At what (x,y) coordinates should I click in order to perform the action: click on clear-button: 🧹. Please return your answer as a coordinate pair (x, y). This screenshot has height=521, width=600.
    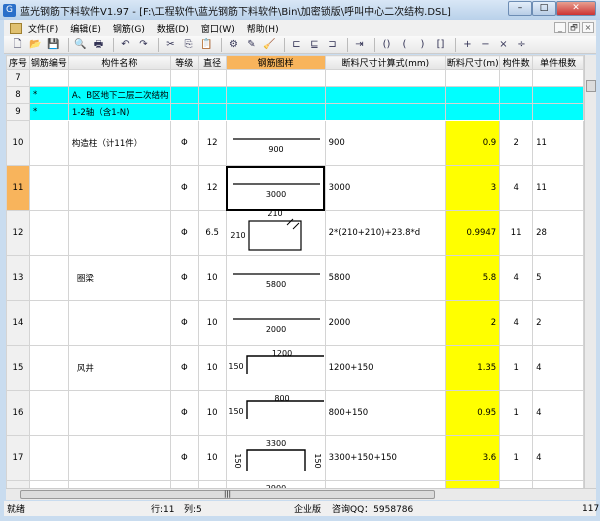
    Looking at the image, I should click on (269, 45).